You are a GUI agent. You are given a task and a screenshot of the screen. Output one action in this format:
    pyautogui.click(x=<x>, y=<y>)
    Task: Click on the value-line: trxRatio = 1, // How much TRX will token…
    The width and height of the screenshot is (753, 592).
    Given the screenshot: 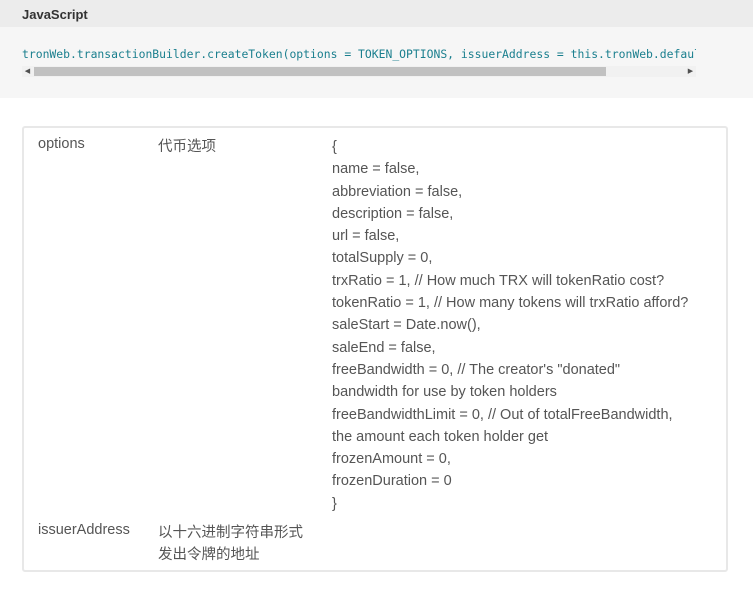 What is the action you would take?
    pyautogui.click(x=498, y=280)
    